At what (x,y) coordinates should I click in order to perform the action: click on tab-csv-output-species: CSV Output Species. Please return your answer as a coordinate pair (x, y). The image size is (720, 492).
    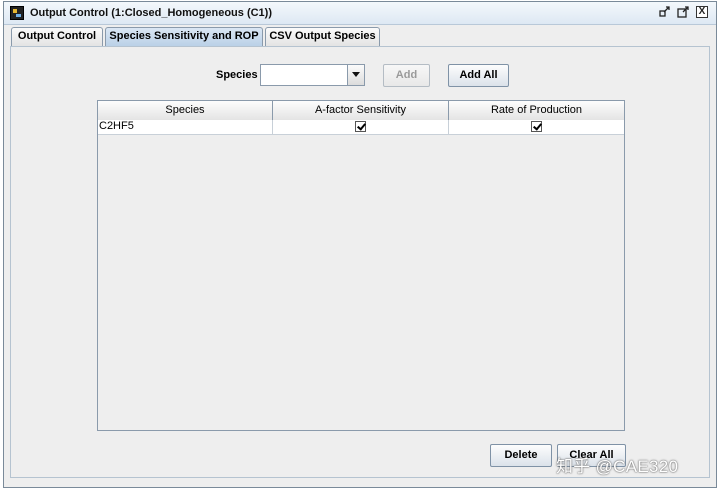
    Looking at the image, I should click on (322, 36).